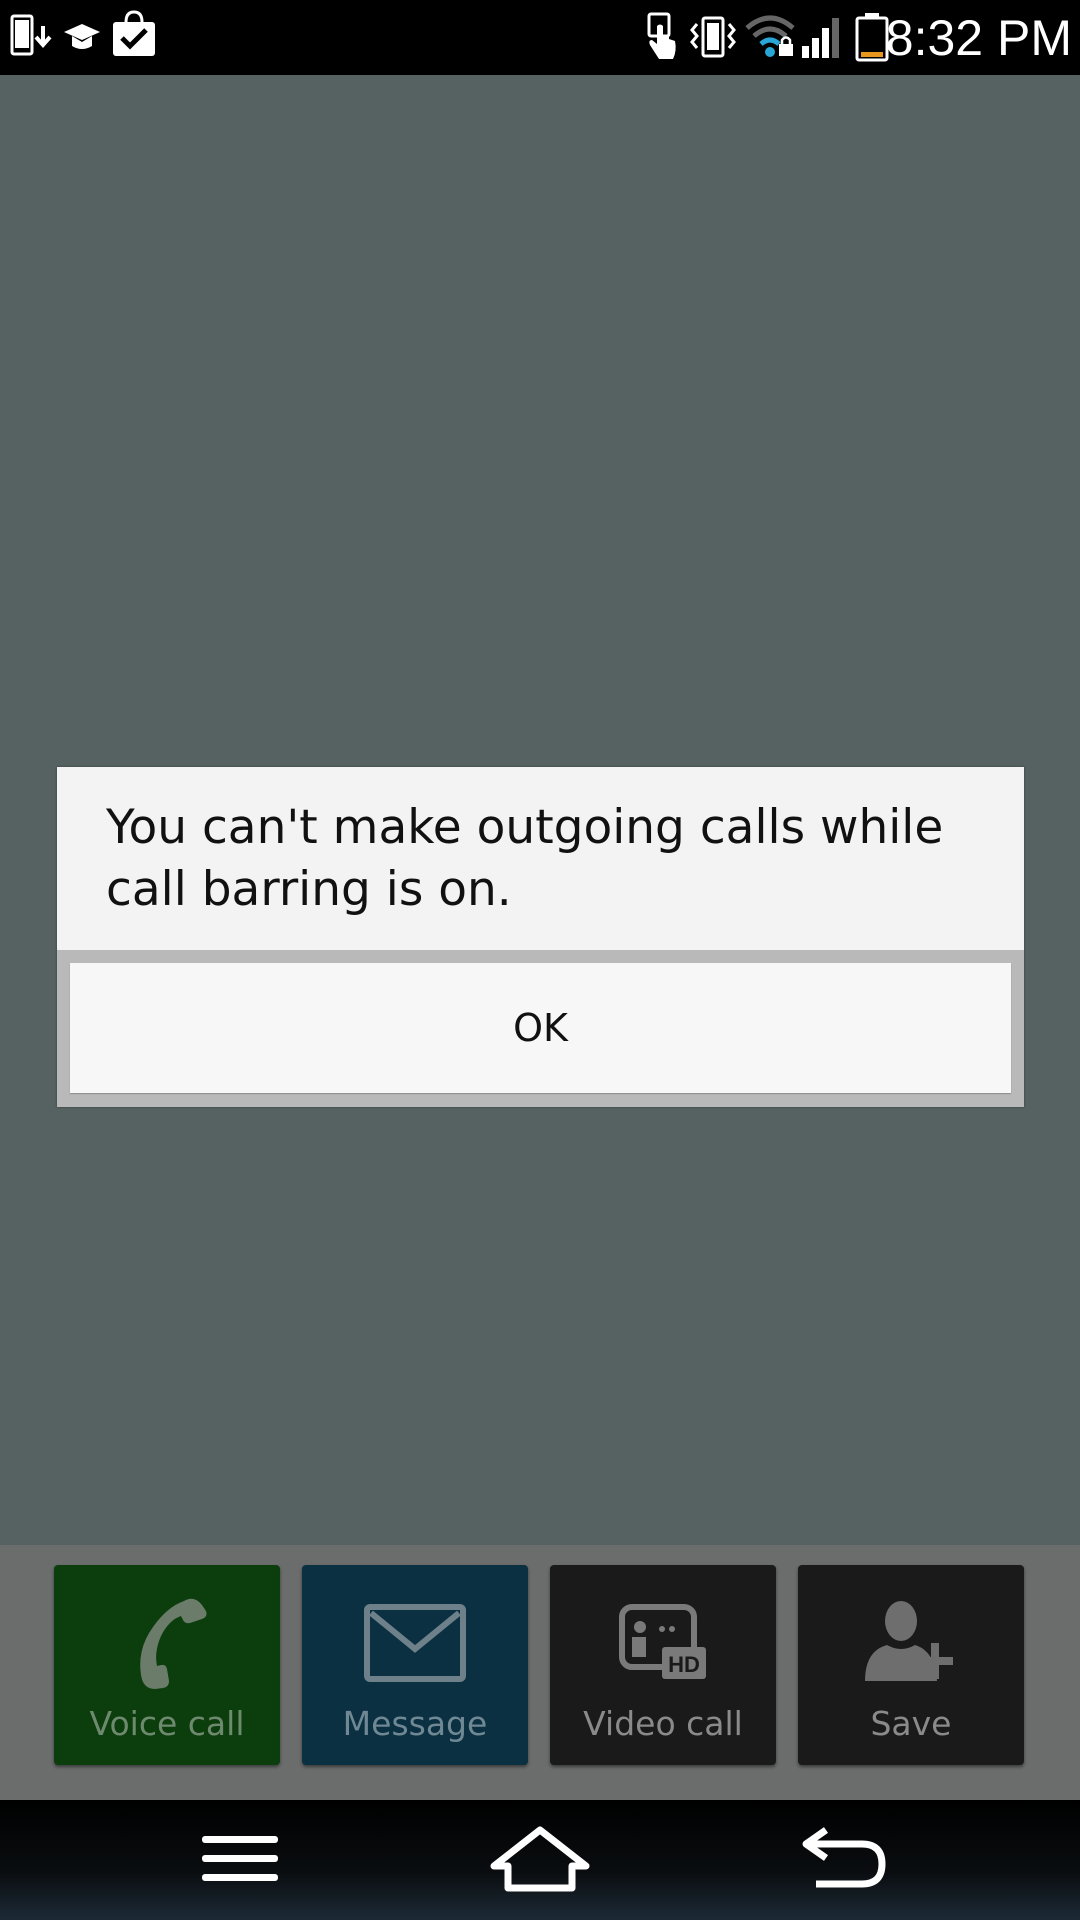 Image resolution: width=1080 pixels, height=1920 pixels. What do you see at coordinates (415, 1645) in the screenshot?
I see `envelope-icon` at bounding box center [415, 1645].